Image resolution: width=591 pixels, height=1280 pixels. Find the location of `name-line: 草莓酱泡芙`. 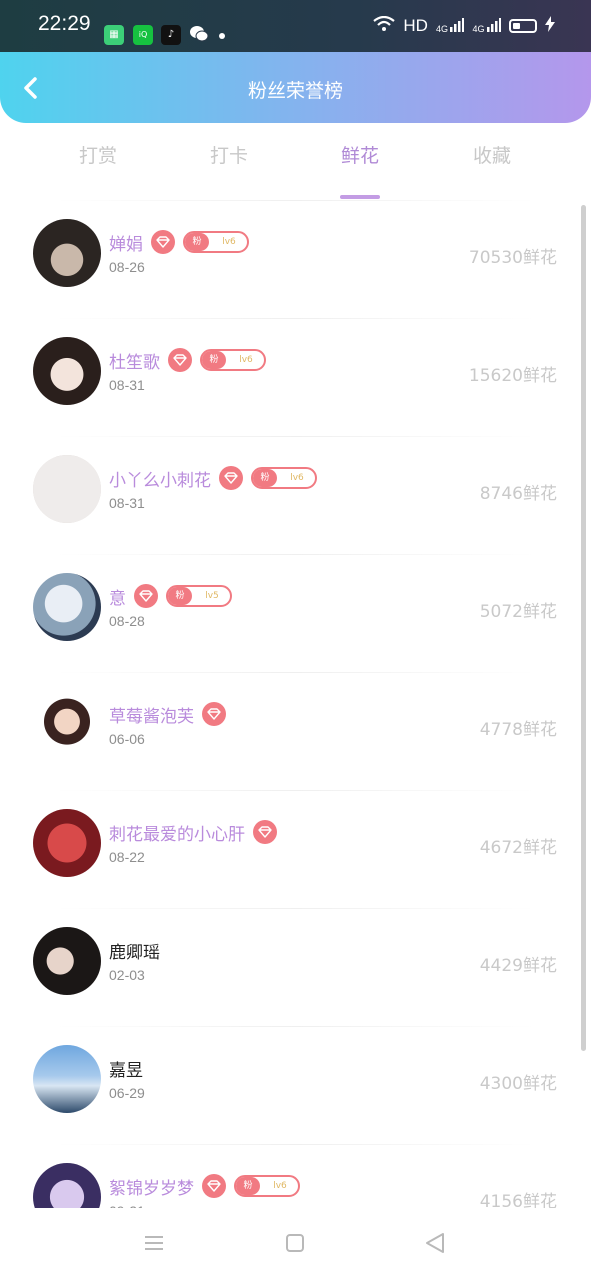

name-line: 草莓酱泡芙 is located at coordinates (167, 714).